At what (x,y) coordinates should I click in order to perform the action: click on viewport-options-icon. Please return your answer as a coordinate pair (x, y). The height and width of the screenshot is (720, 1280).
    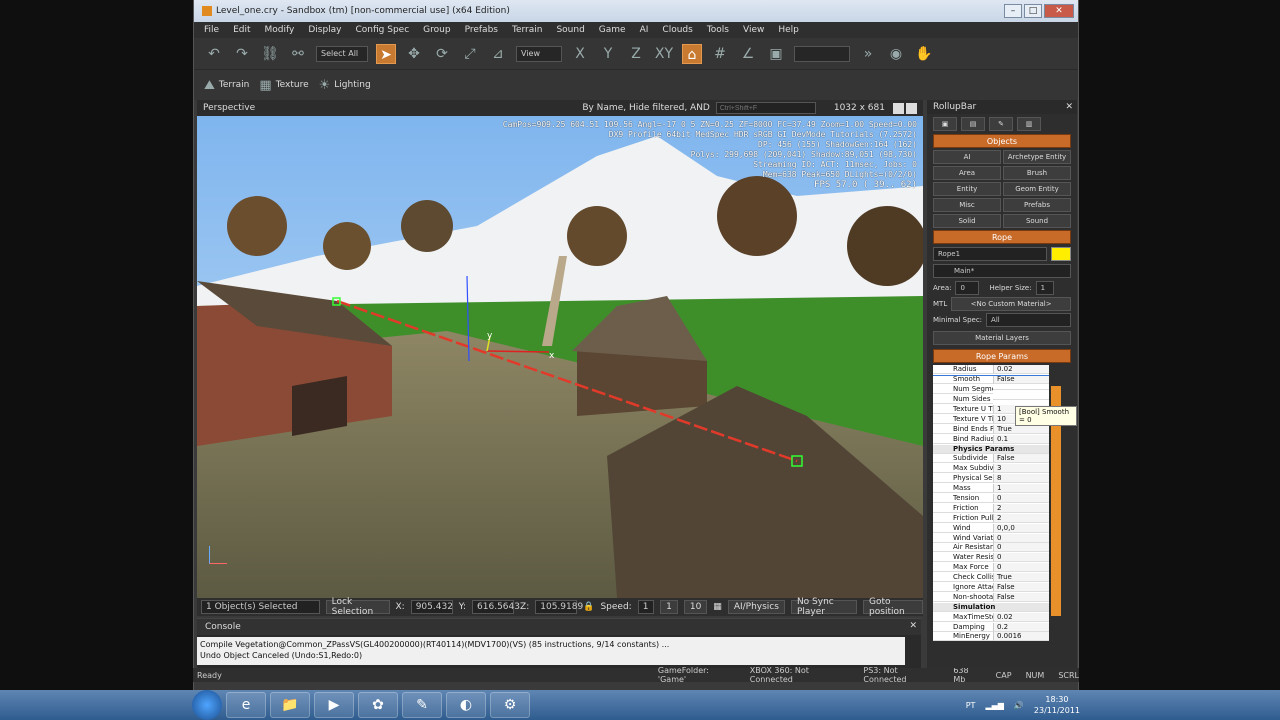
    Looking at the image, I should click on (911, 108).